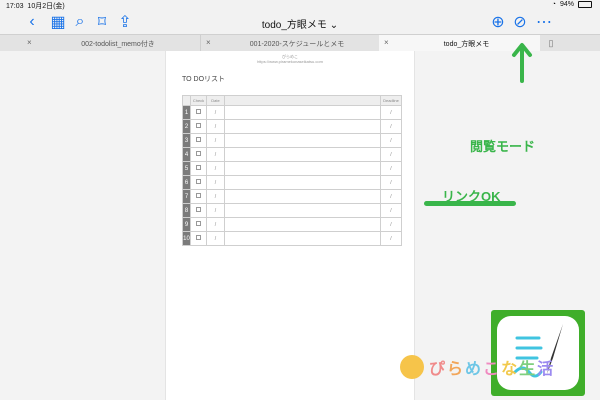 The width and height of the screenshot is (600, 400). What do you see at coordinates (186, 196) in the screenshot?
I see `row-number: 7` at bounding box center [186, 196].